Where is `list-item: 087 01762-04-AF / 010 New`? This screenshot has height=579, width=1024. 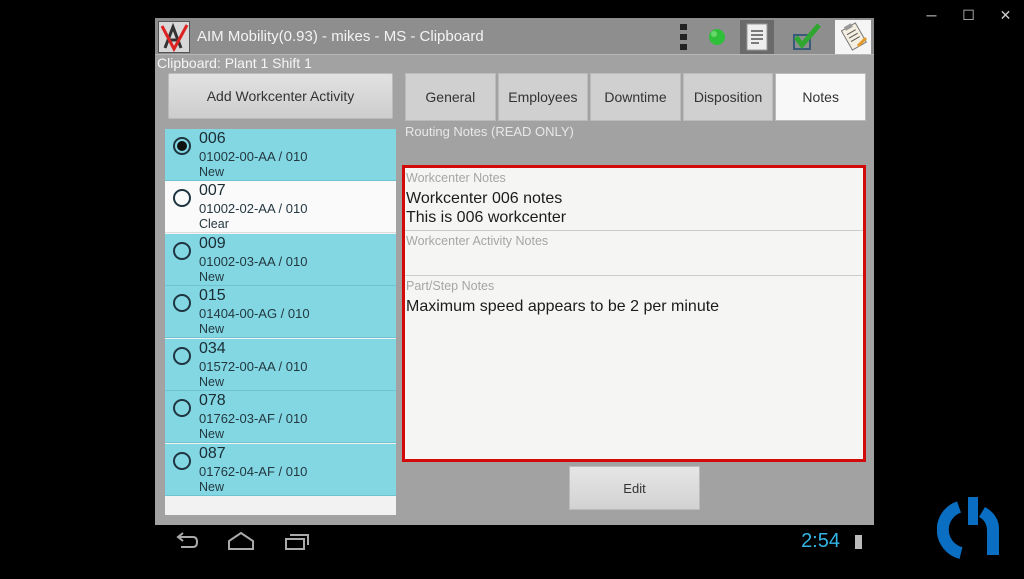
list-item: 087 01762-04-AF / 010 New is located at coordinates (280, 470).